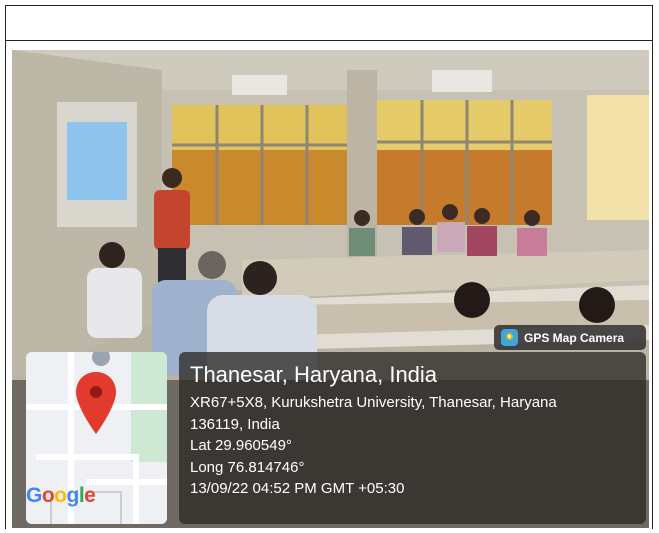 This screenshot has height=533, width=659. Describe the element at coordinates (329, 40) in the screenshot. I see `header-divider` at that location.